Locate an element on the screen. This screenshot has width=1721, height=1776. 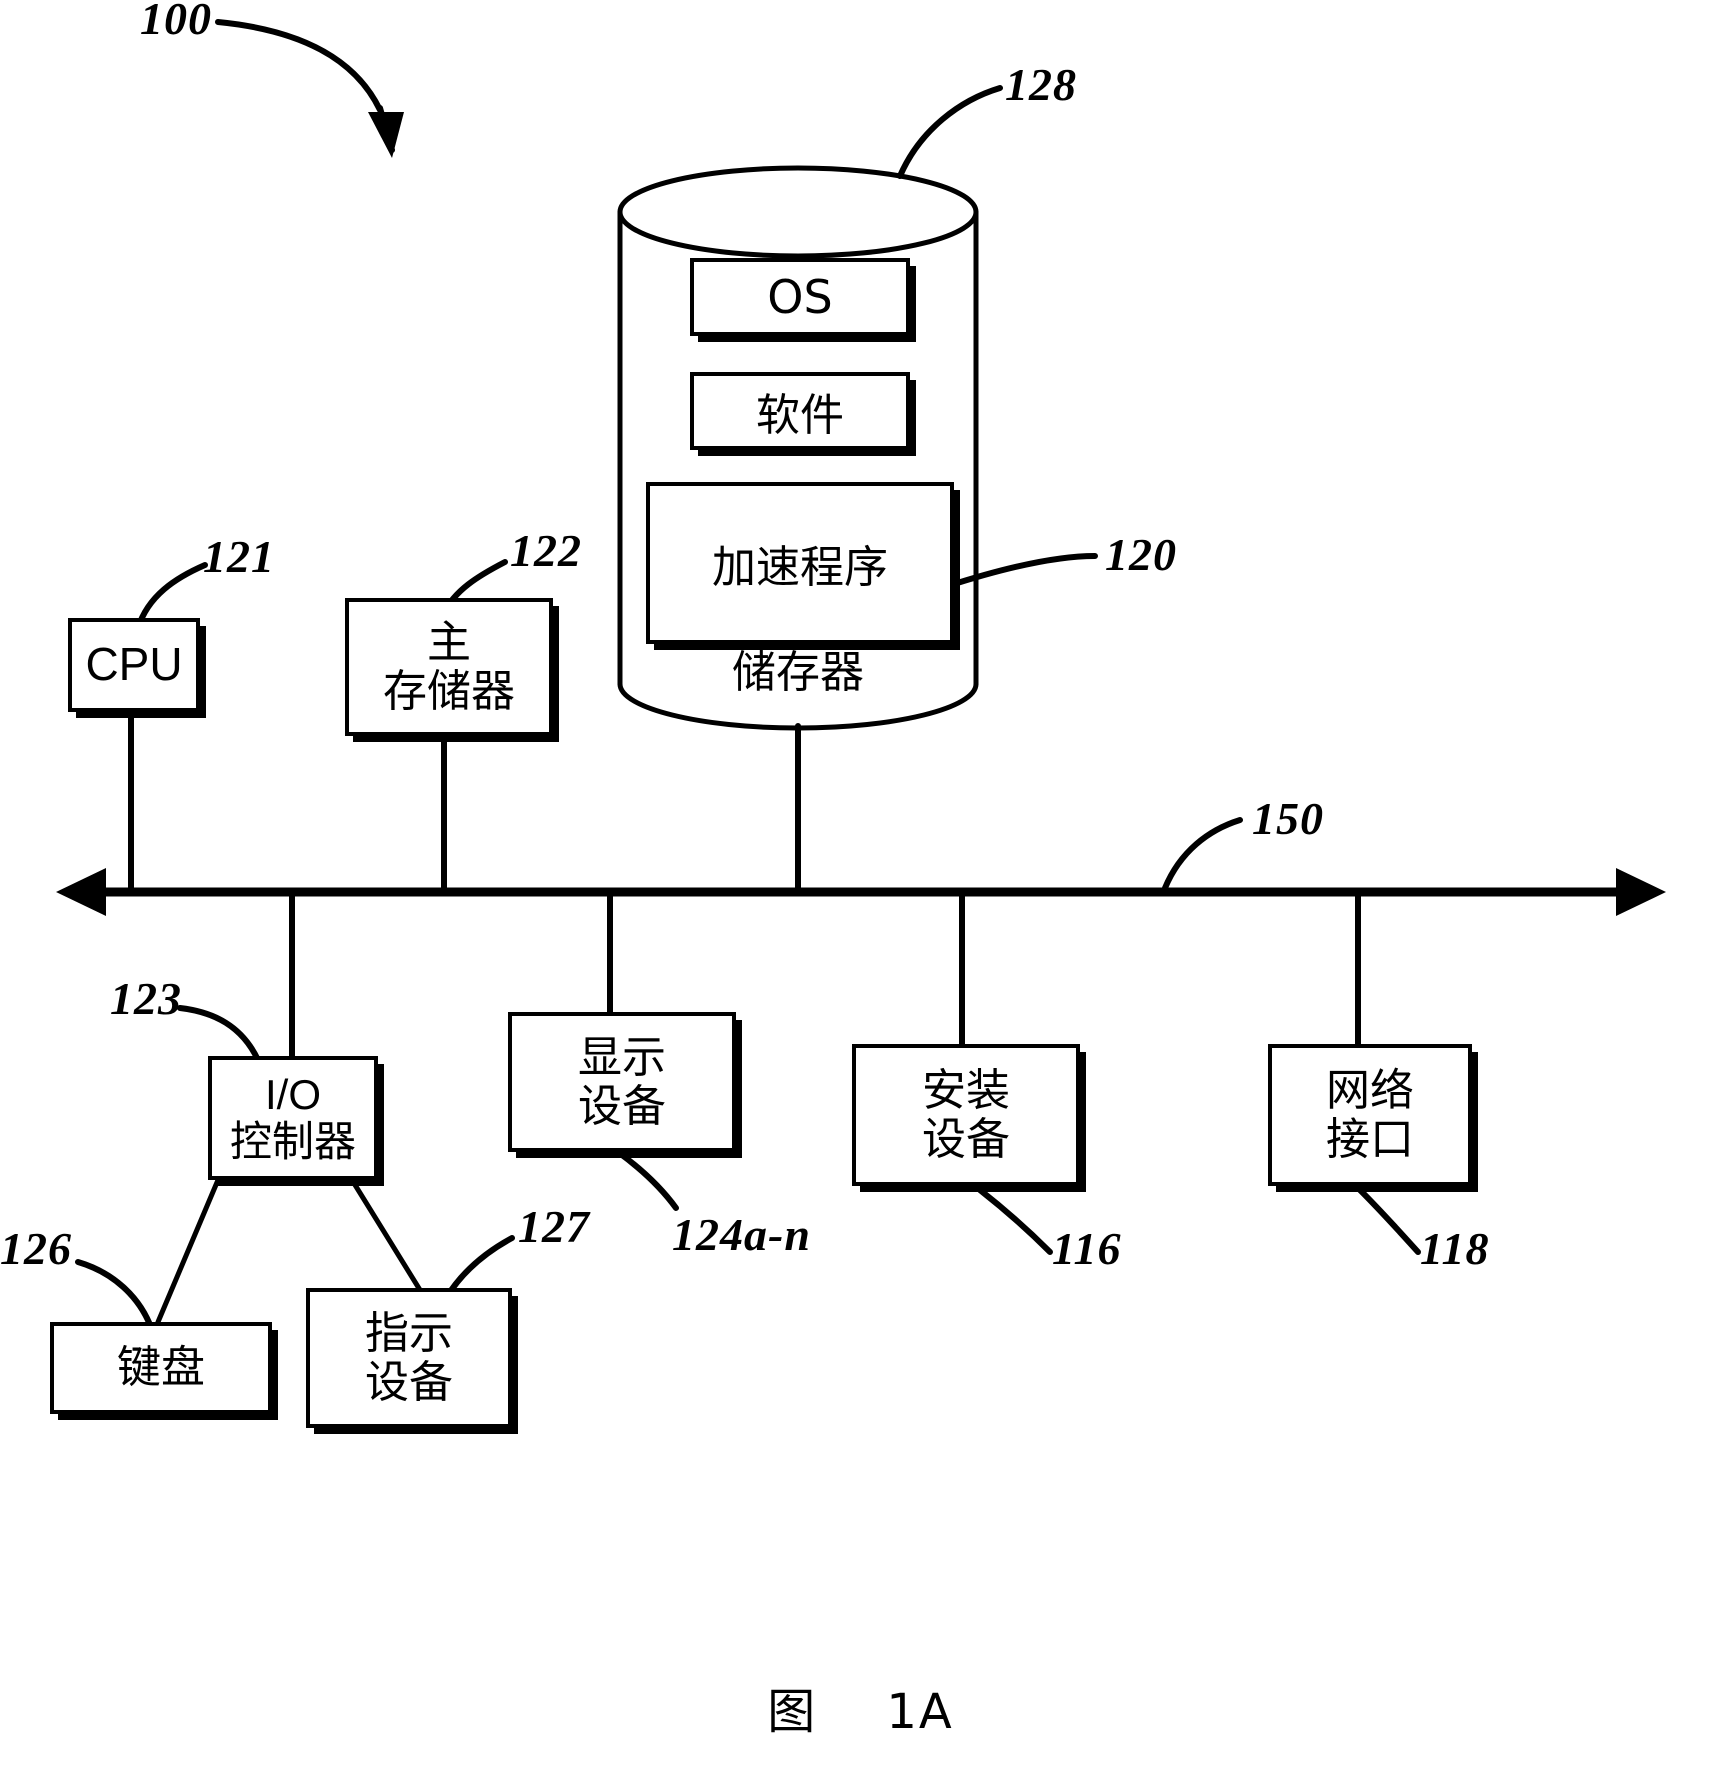
ref-100: 100 is located at coordinates (176, 22).